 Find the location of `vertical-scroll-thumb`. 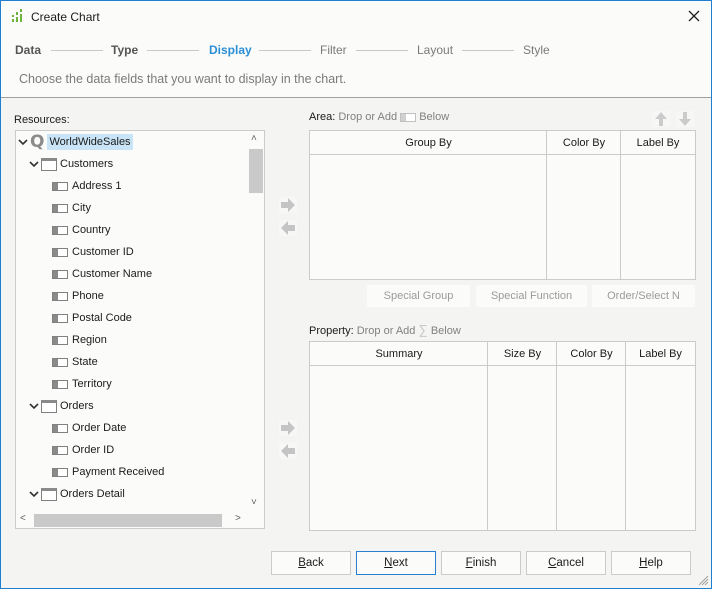

vertical-scroll-thumb is located at coordinates (256, 171).